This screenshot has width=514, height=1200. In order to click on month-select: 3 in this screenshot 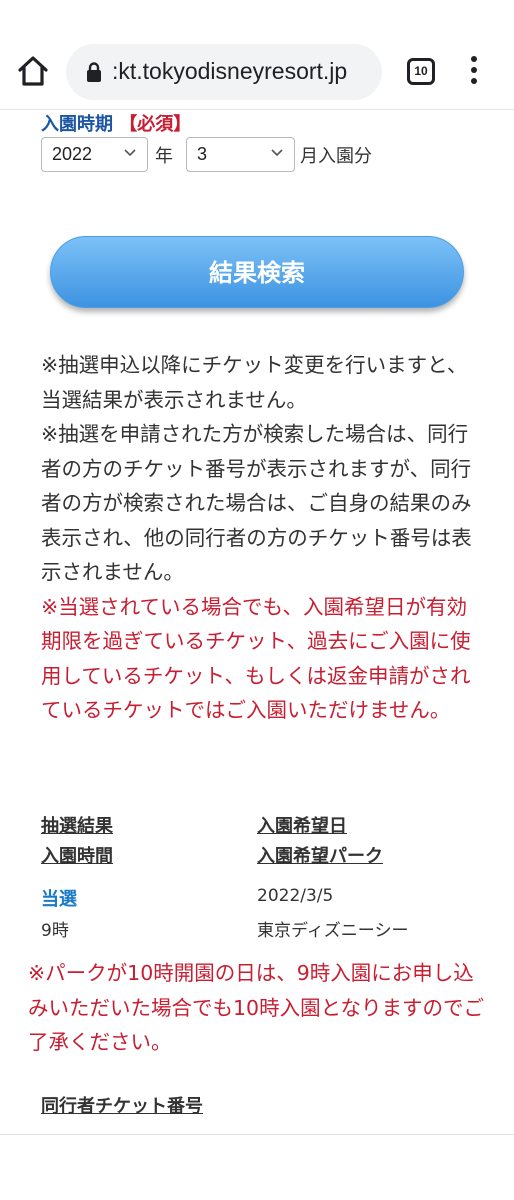, I will do `click(240, 154)`.